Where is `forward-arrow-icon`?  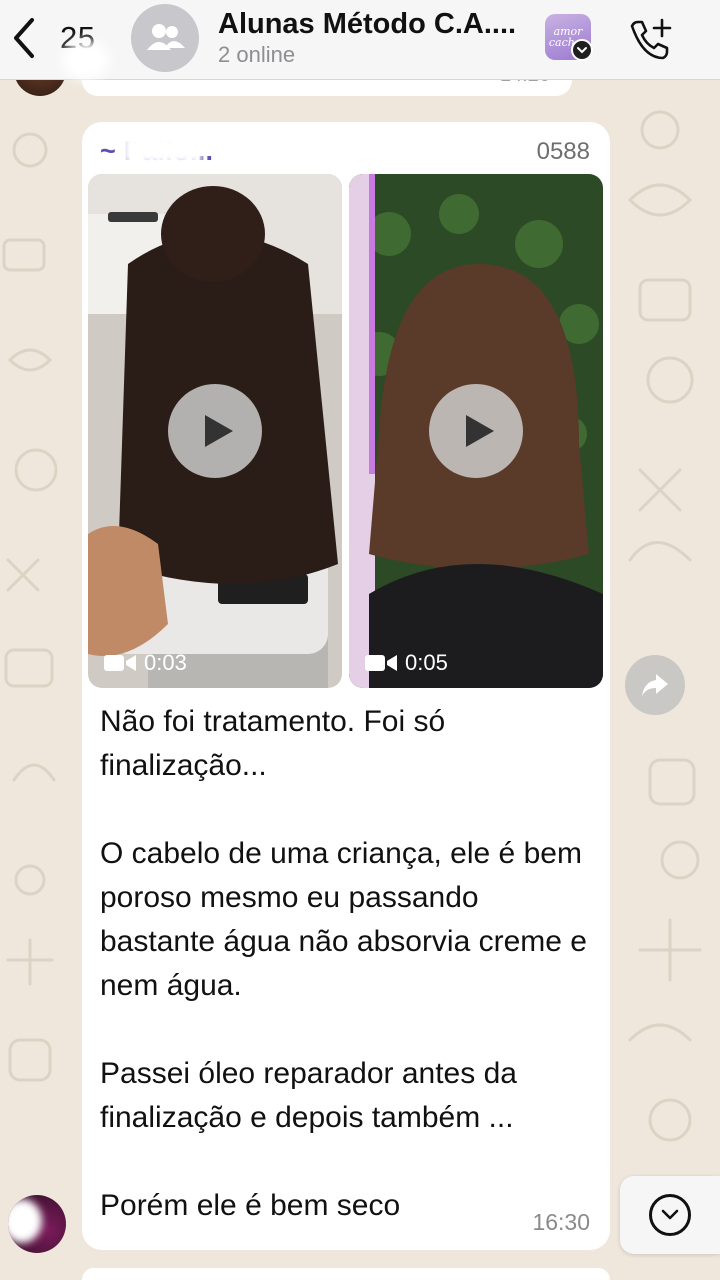 forward-arrow-icon is located at coordinates (655, 685).